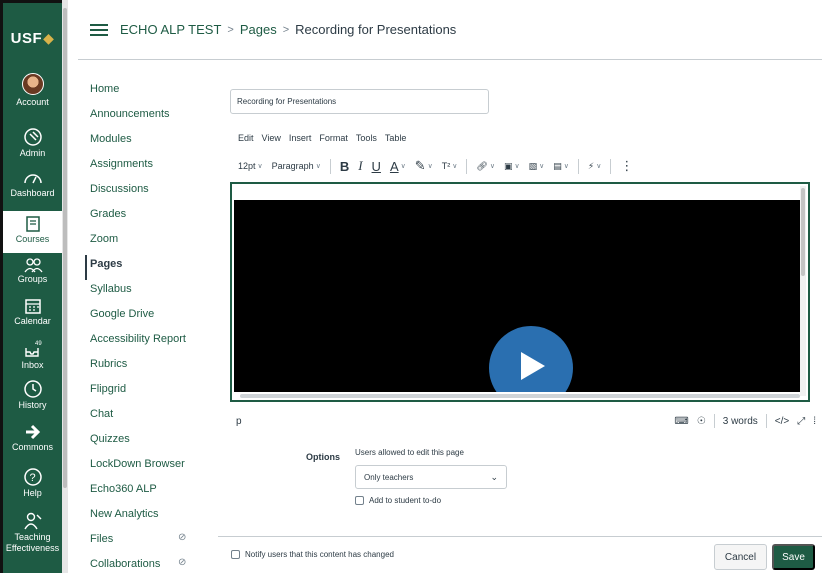 Image resolution: width=836 pixels, height=573 pixels. I want to click on resize-handle-icon: ⁞, so click(814, 421).